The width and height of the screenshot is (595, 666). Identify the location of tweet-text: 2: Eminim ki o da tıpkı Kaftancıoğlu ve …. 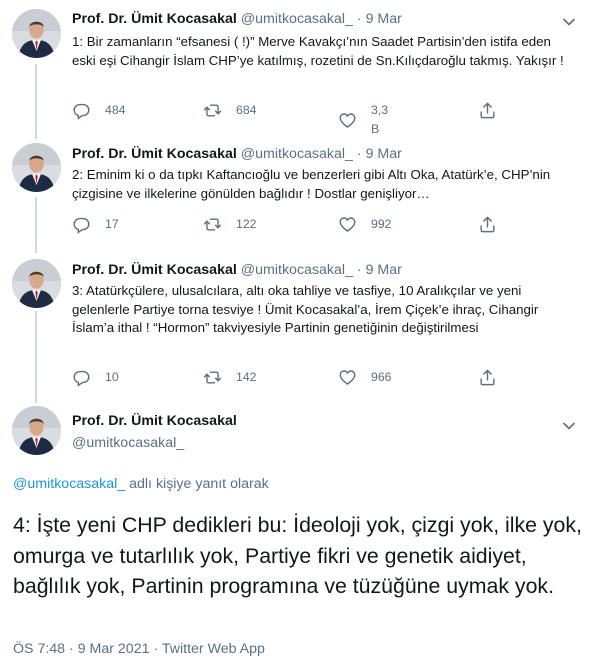
(311, 184).